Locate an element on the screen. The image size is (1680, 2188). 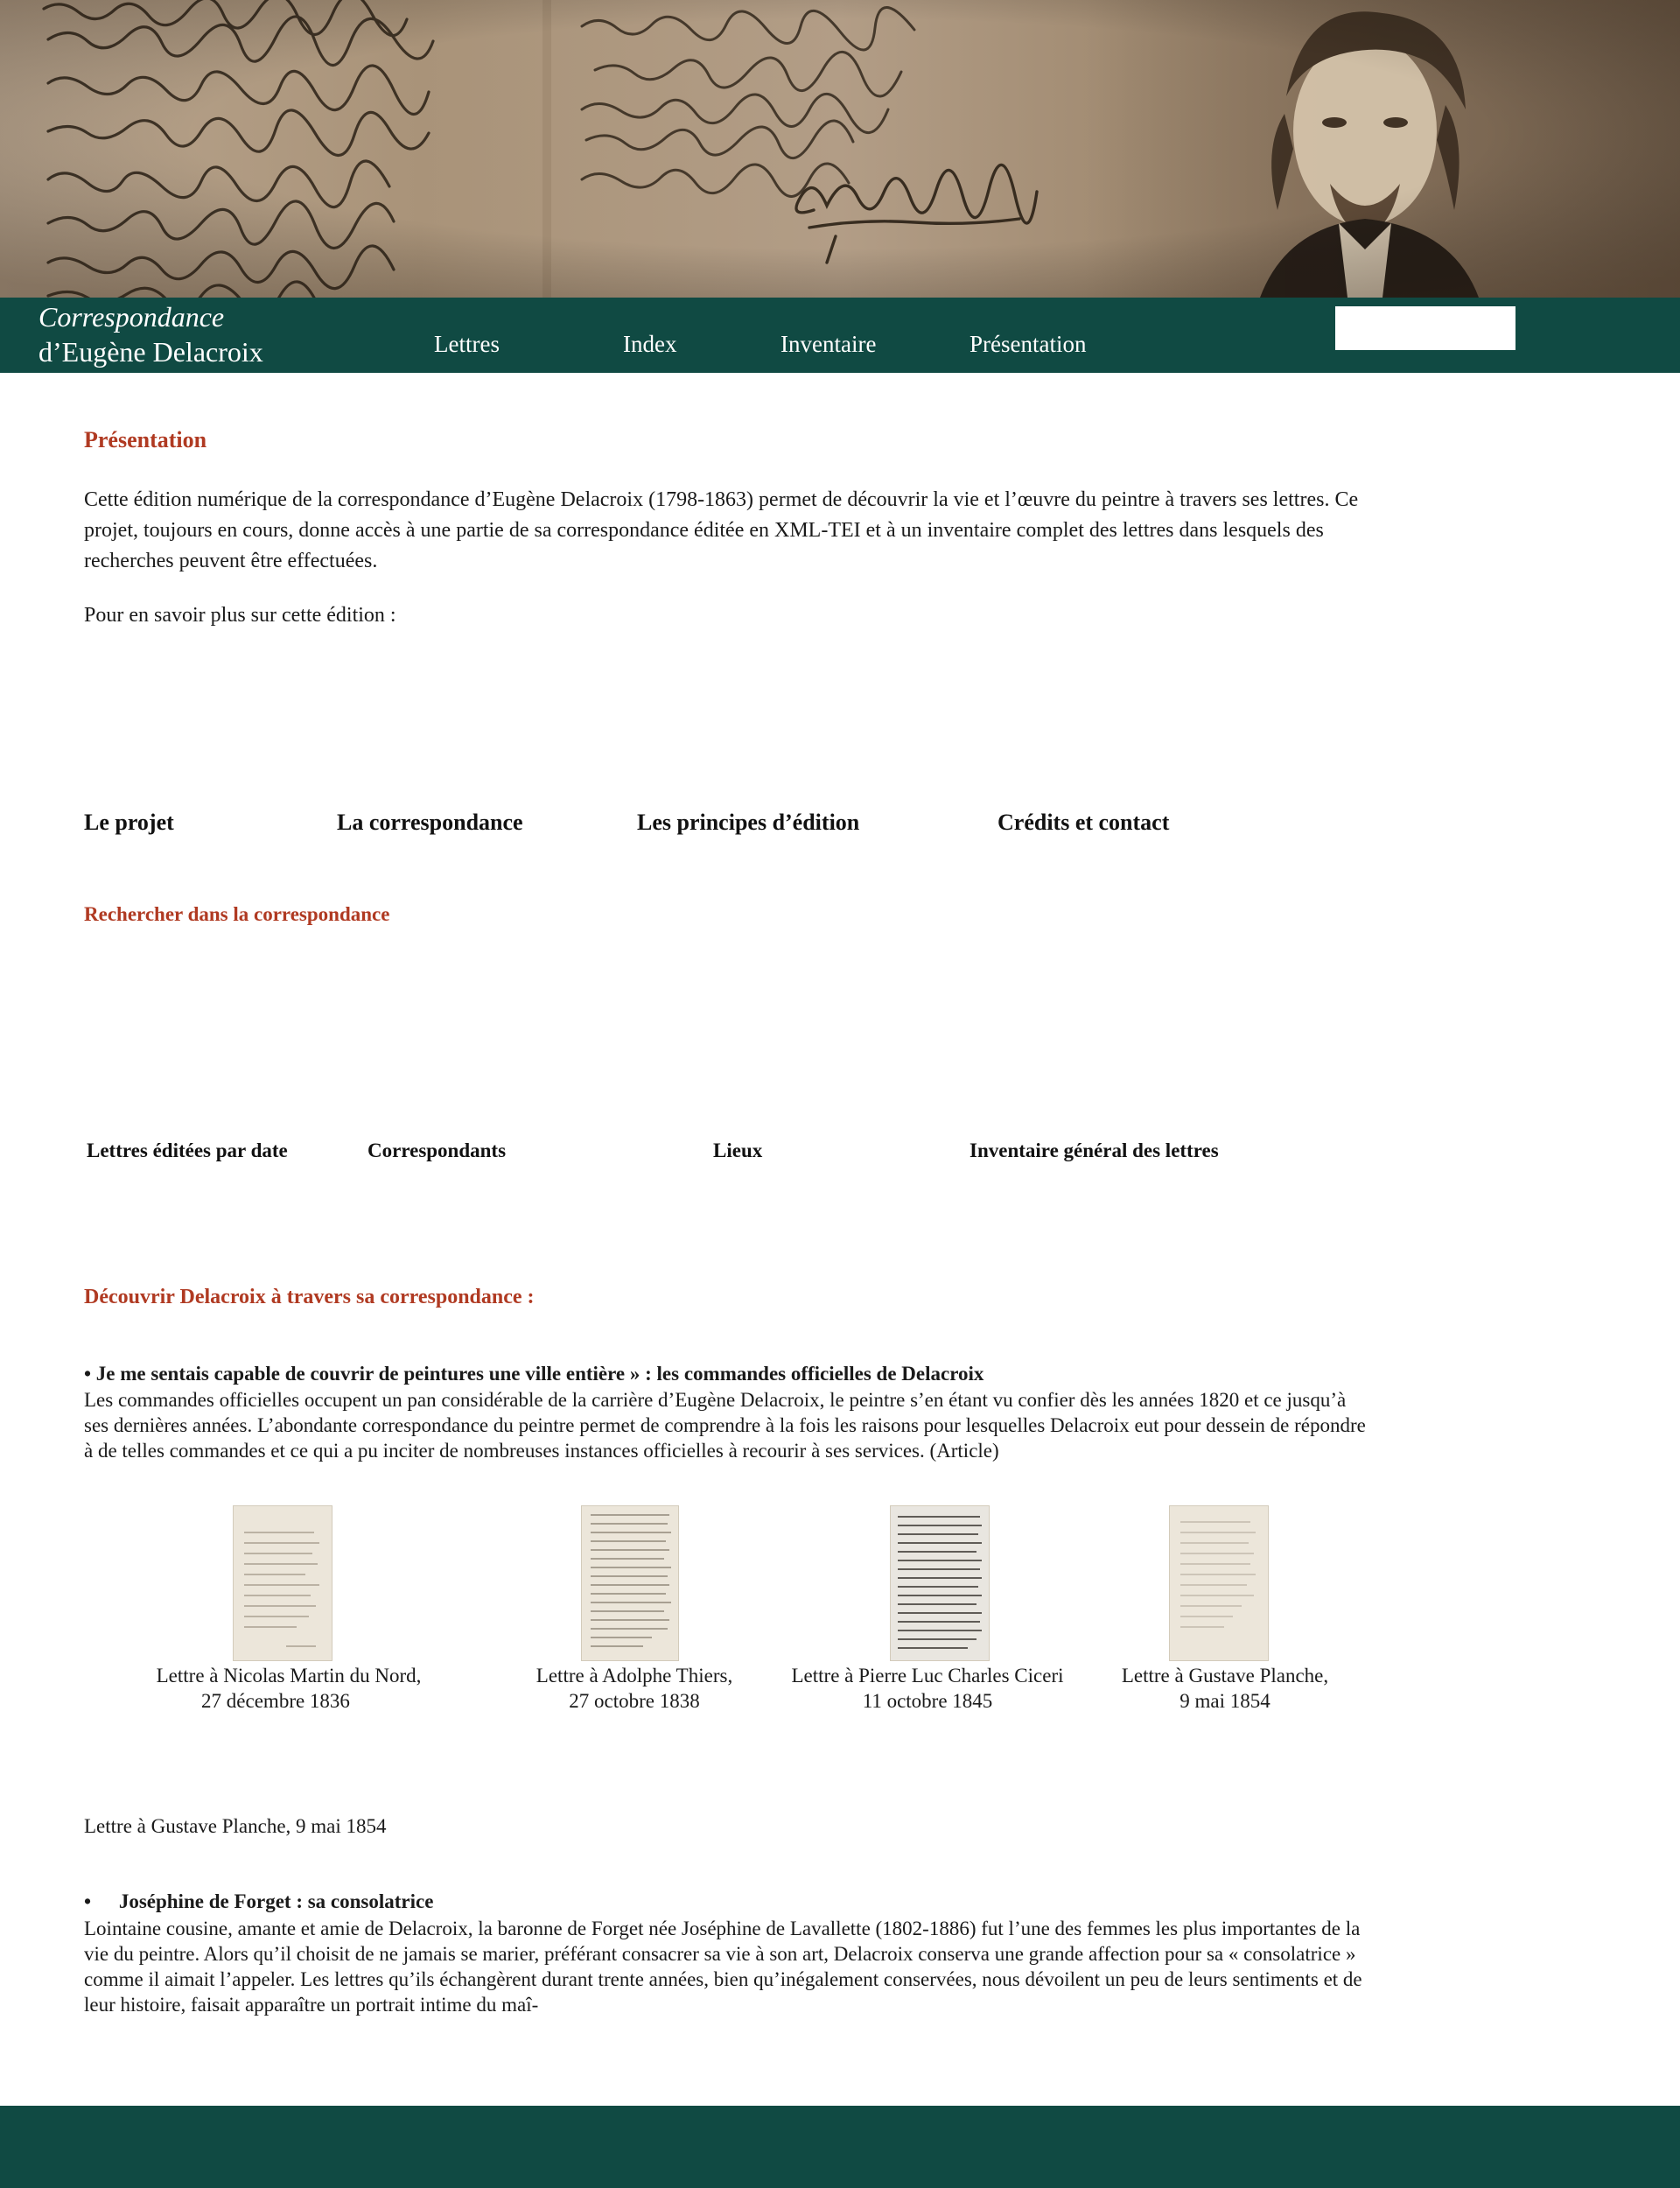
letter-caption-2: Lettre à Adolphe Thiers, 27 octobre 1838 is located at coordinates (634, 1688).